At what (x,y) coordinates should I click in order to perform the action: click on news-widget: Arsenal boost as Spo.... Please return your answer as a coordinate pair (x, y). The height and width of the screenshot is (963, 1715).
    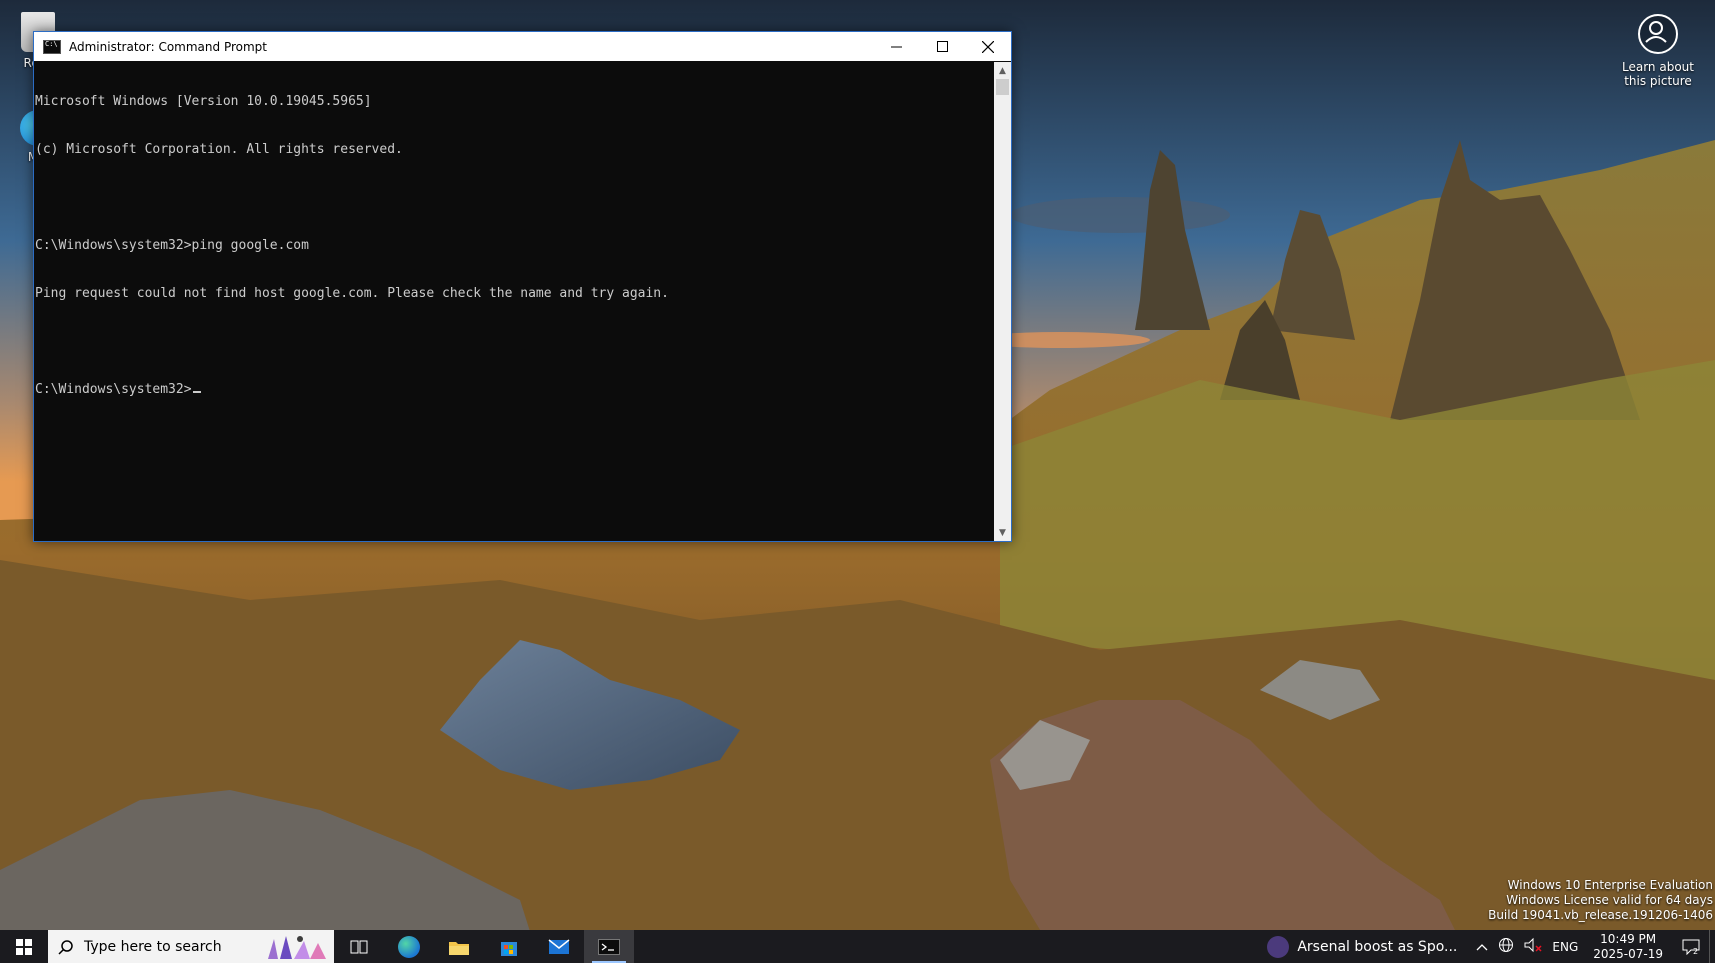
    Looking at the image, I should click on (1362, 946).